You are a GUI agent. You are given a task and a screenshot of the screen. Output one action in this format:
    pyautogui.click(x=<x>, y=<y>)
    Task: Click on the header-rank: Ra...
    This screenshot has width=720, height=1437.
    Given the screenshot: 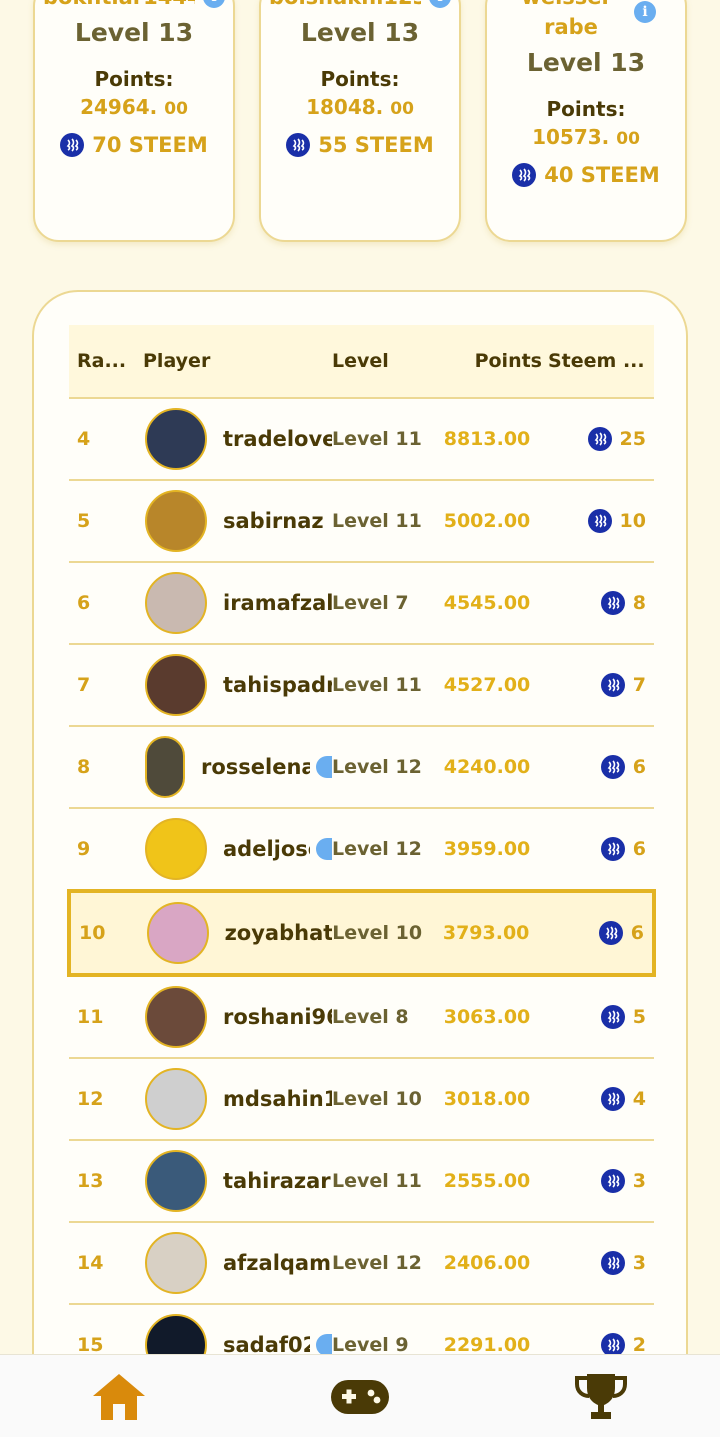 What is the action you would take?
    pyautogui.click(x=103, y=361)
    